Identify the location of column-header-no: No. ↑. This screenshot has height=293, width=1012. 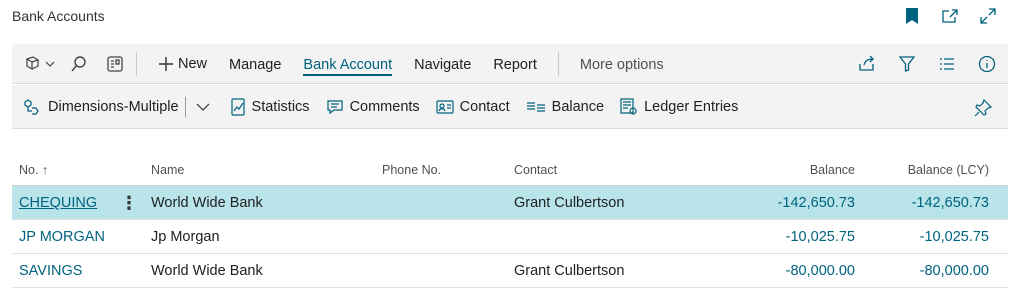
(33, 170).